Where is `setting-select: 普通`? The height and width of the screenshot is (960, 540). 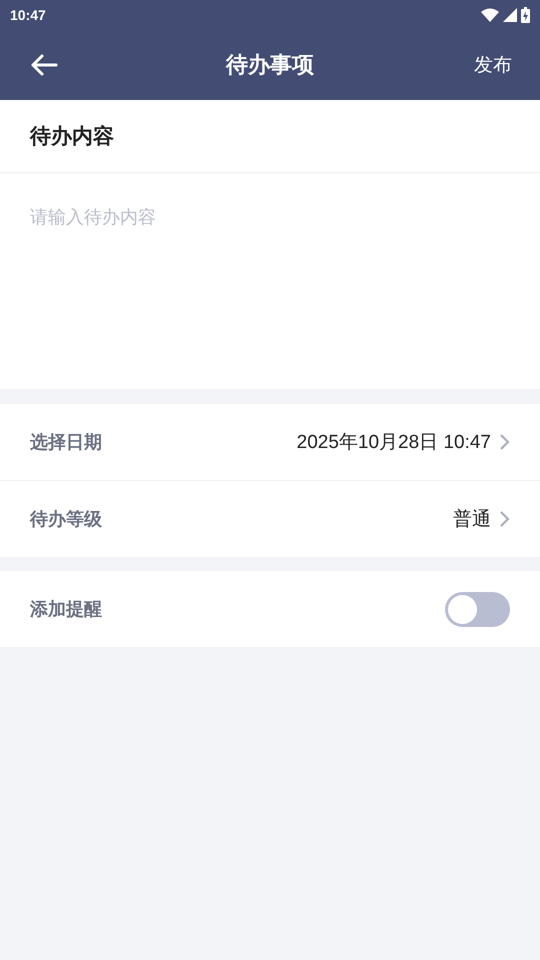
setting-select: 普通 is located at coordinates (481, 519).